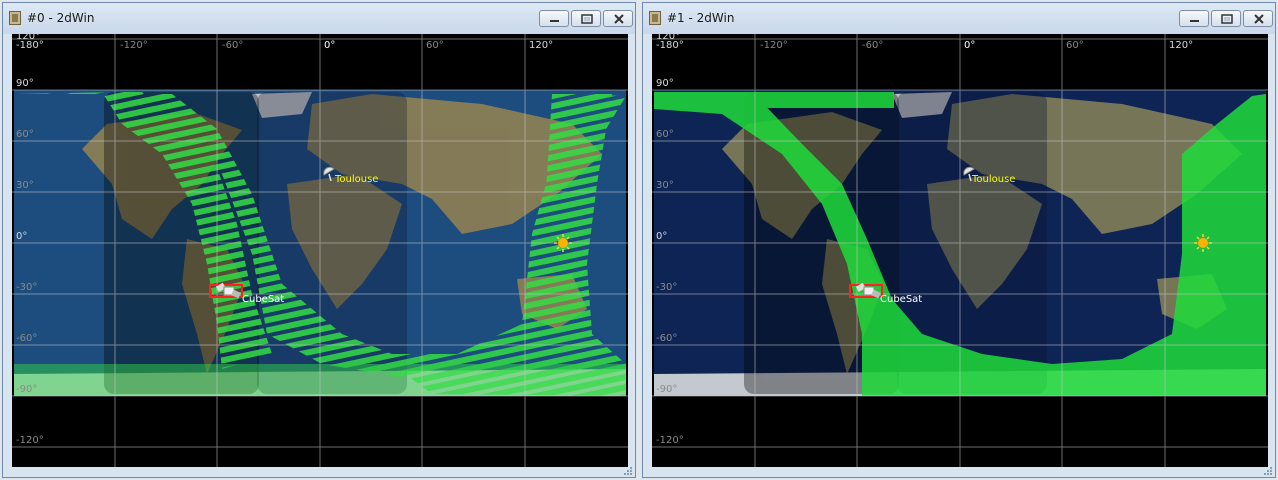  Describe the element at coordinates (61, 18) in the screenshot. I see `window-title: #0 - 2dWin` at that location.